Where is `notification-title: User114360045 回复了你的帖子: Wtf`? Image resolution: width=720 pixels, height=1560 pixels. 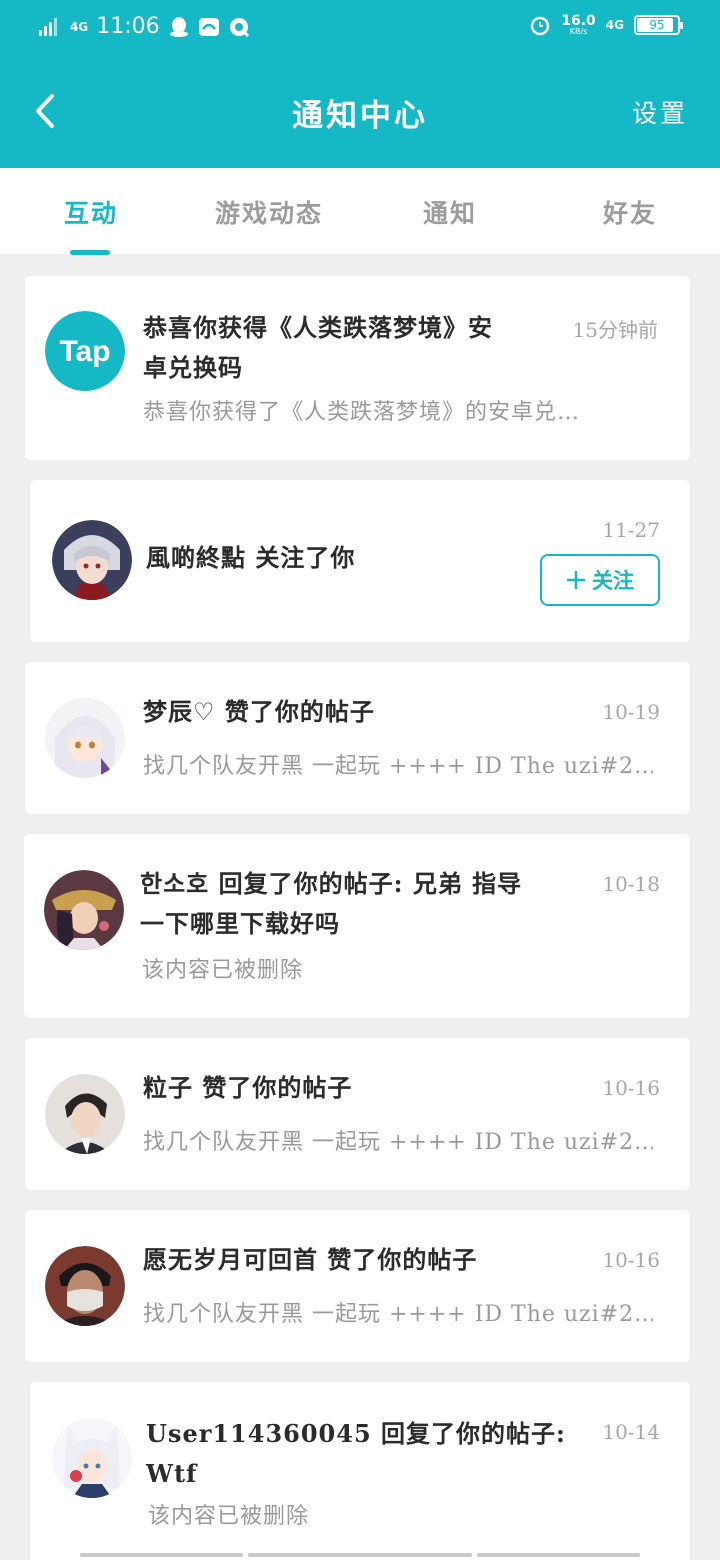 notification-title: User114360045 回复了你的帖子: Wtf is located at coordinates (356, 1453).